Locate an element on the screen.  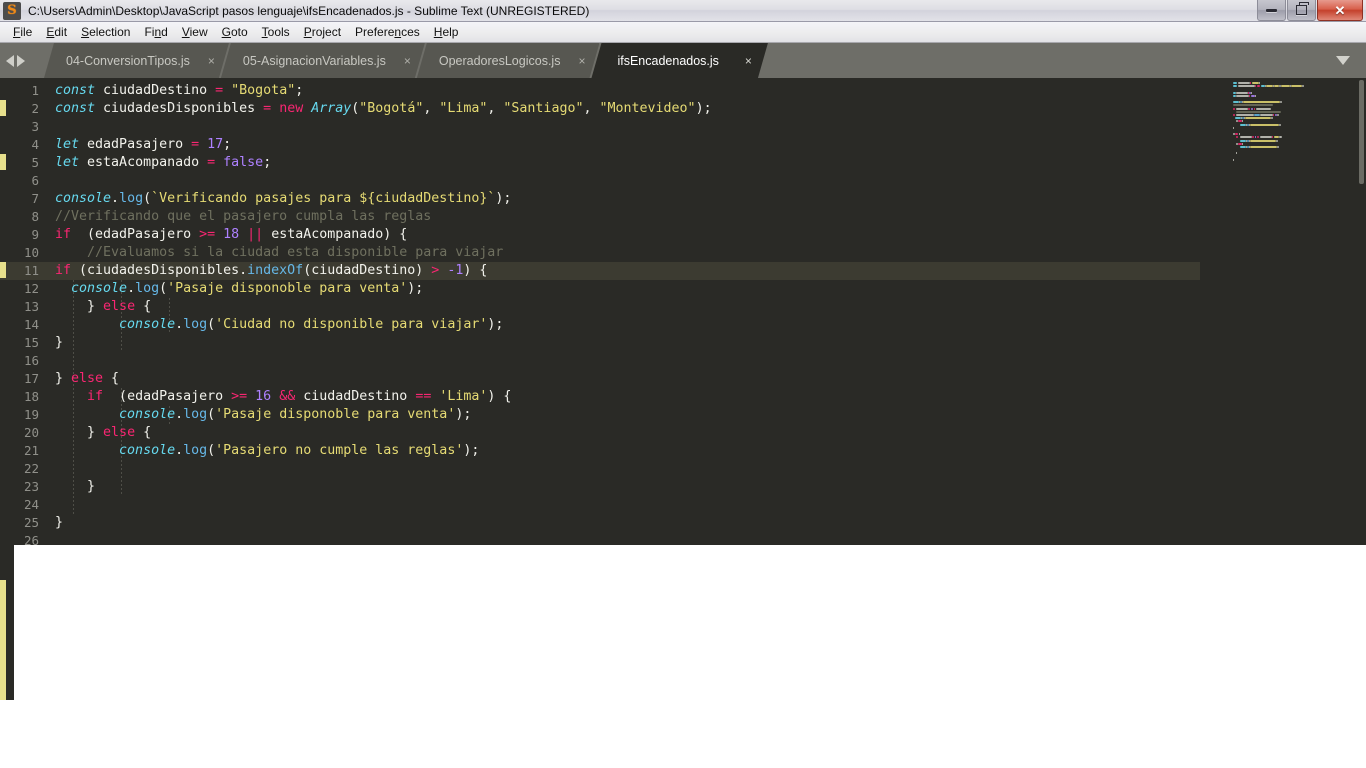
app-icon: S is located at coordinates (12, 10).